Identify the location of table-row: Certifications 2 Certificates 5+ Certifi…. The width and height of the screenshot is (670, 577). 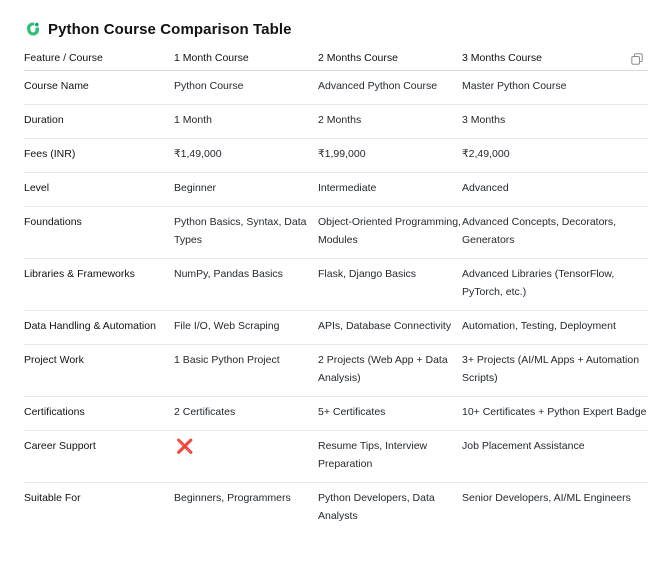
(336, 414).